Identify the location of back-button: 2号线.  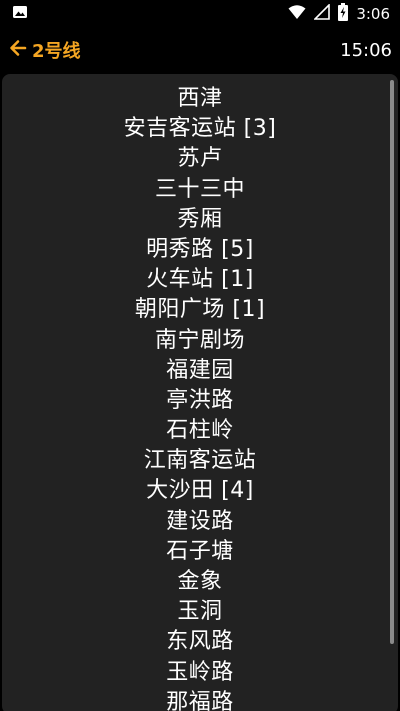
(44, 50).